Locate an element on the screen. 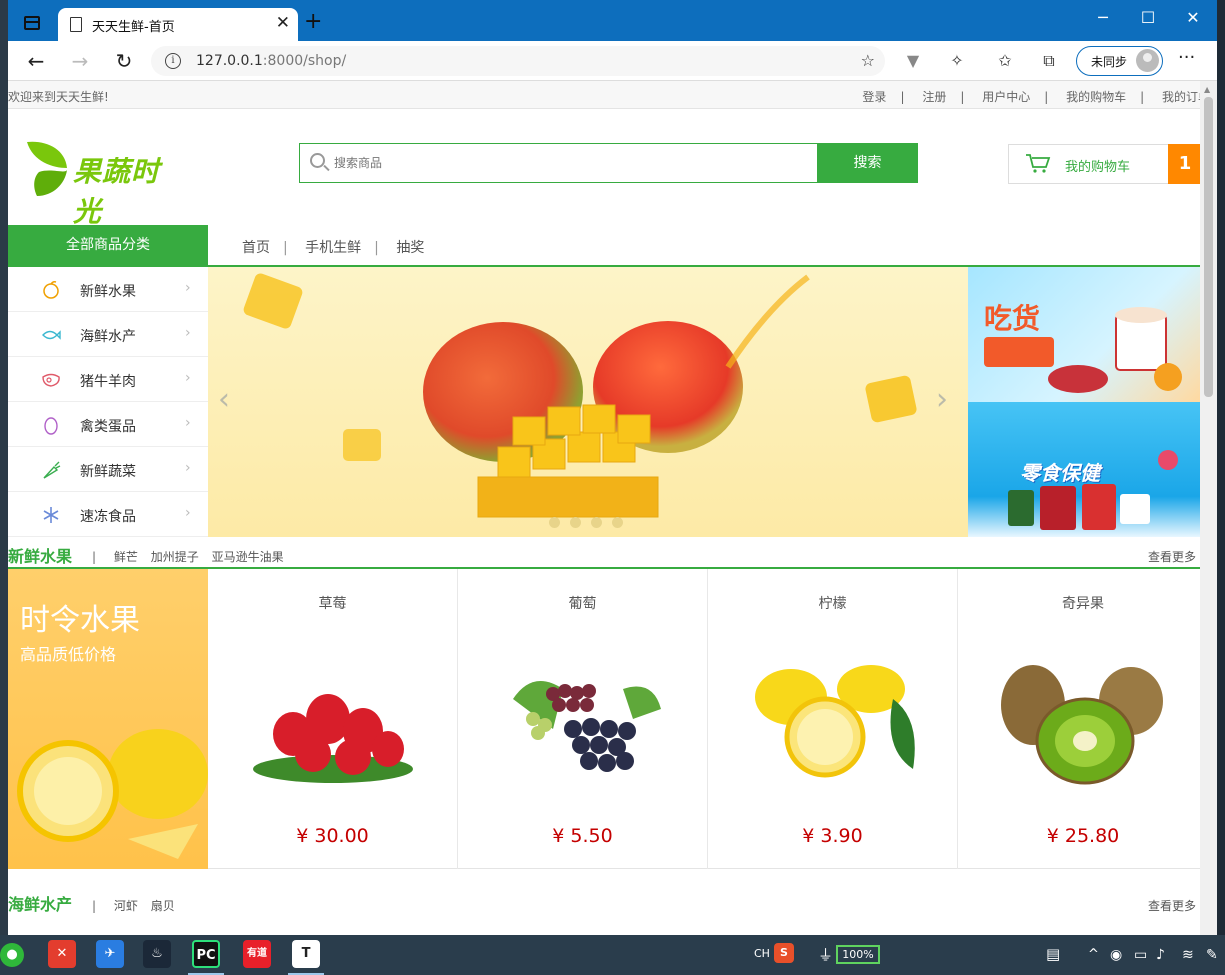  register-link: 注册 is located at coordinates (934, 97).